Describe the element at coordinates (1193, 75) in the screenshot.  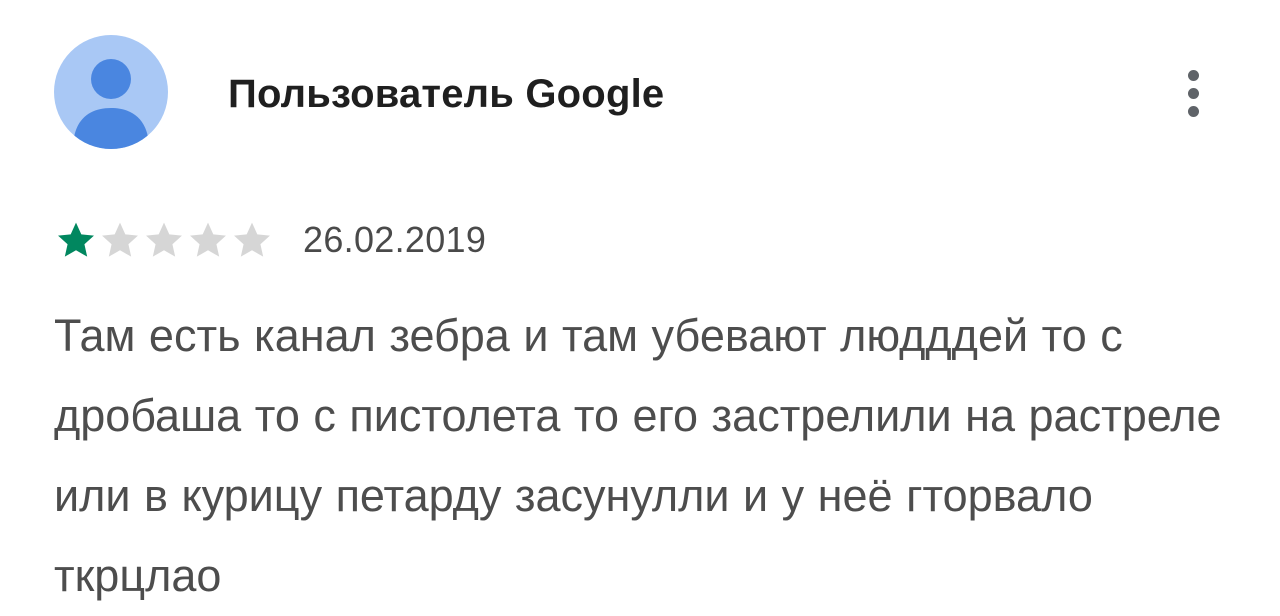
I see `more-vert-icon` at that location.